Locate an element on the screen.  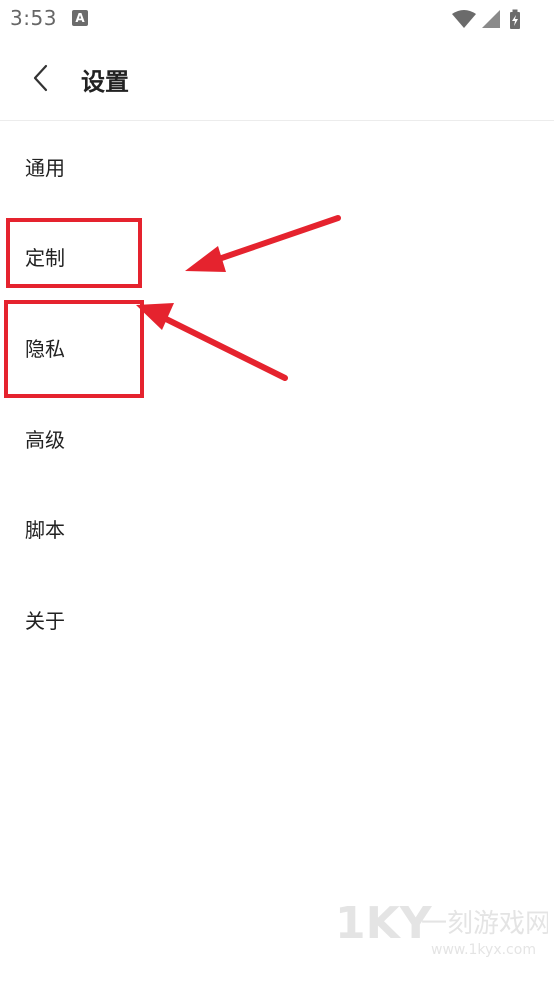
watermark: 1KY 一刻游戏网 www.1kyx.com is located at coordinates (442, 929).